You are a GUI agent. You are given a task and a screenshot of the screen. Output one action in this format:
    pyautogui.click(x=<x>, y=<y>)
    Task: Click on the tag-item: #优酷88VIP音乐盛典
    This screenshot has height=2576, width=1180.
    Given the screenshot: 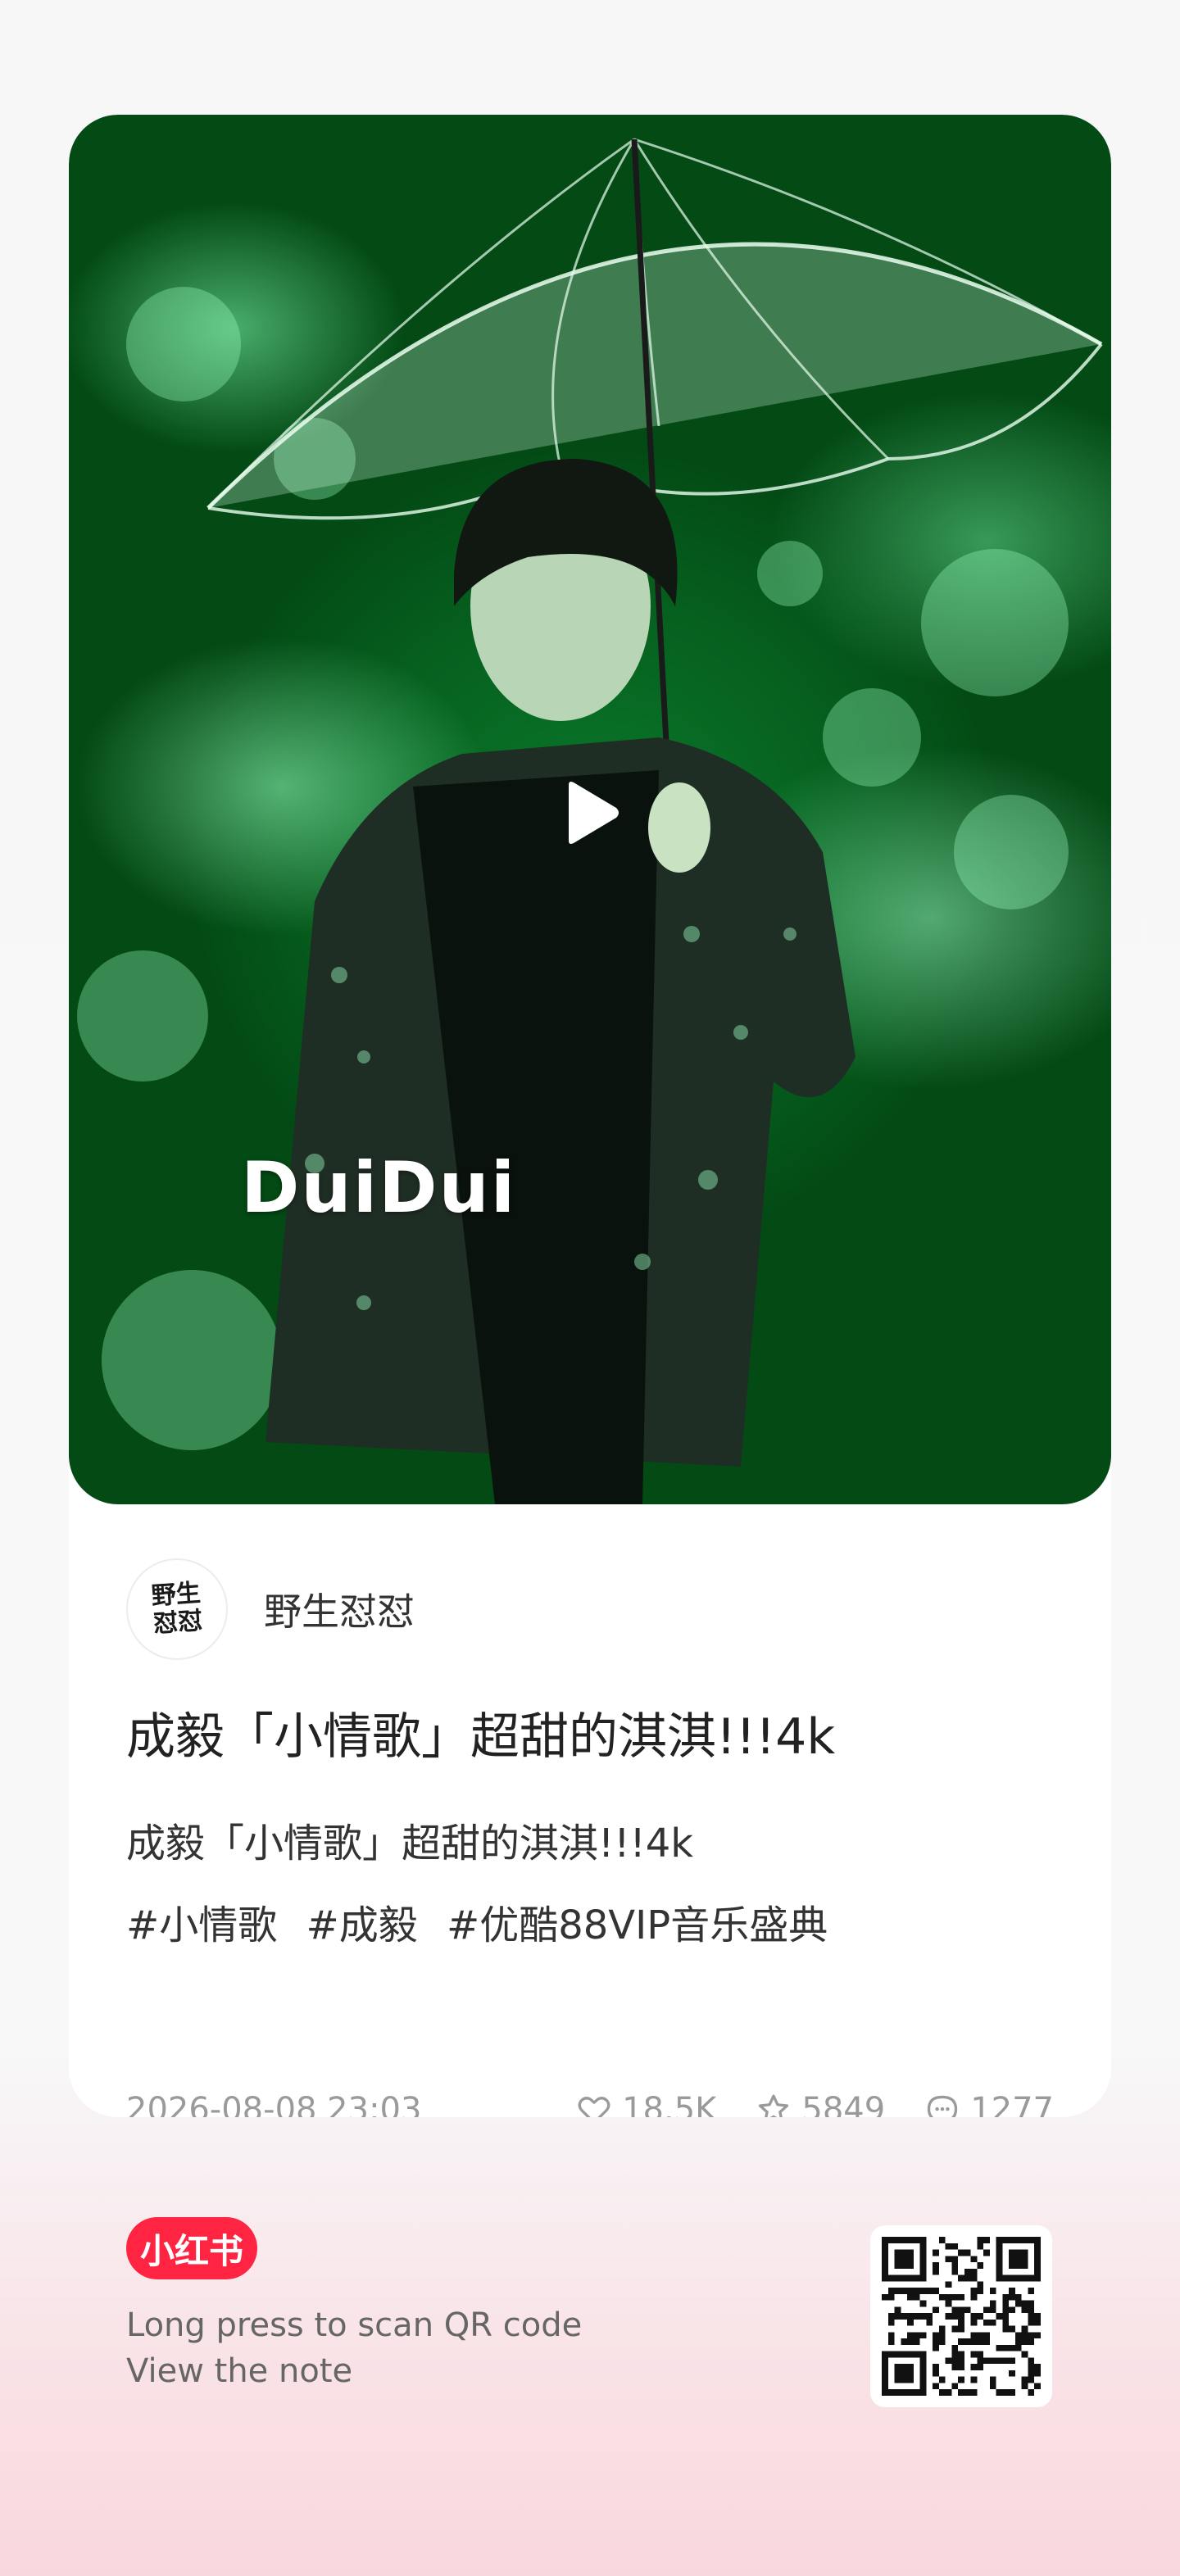 What is the action you would take?
    pyautogui.click(x=637, y=1925)
    